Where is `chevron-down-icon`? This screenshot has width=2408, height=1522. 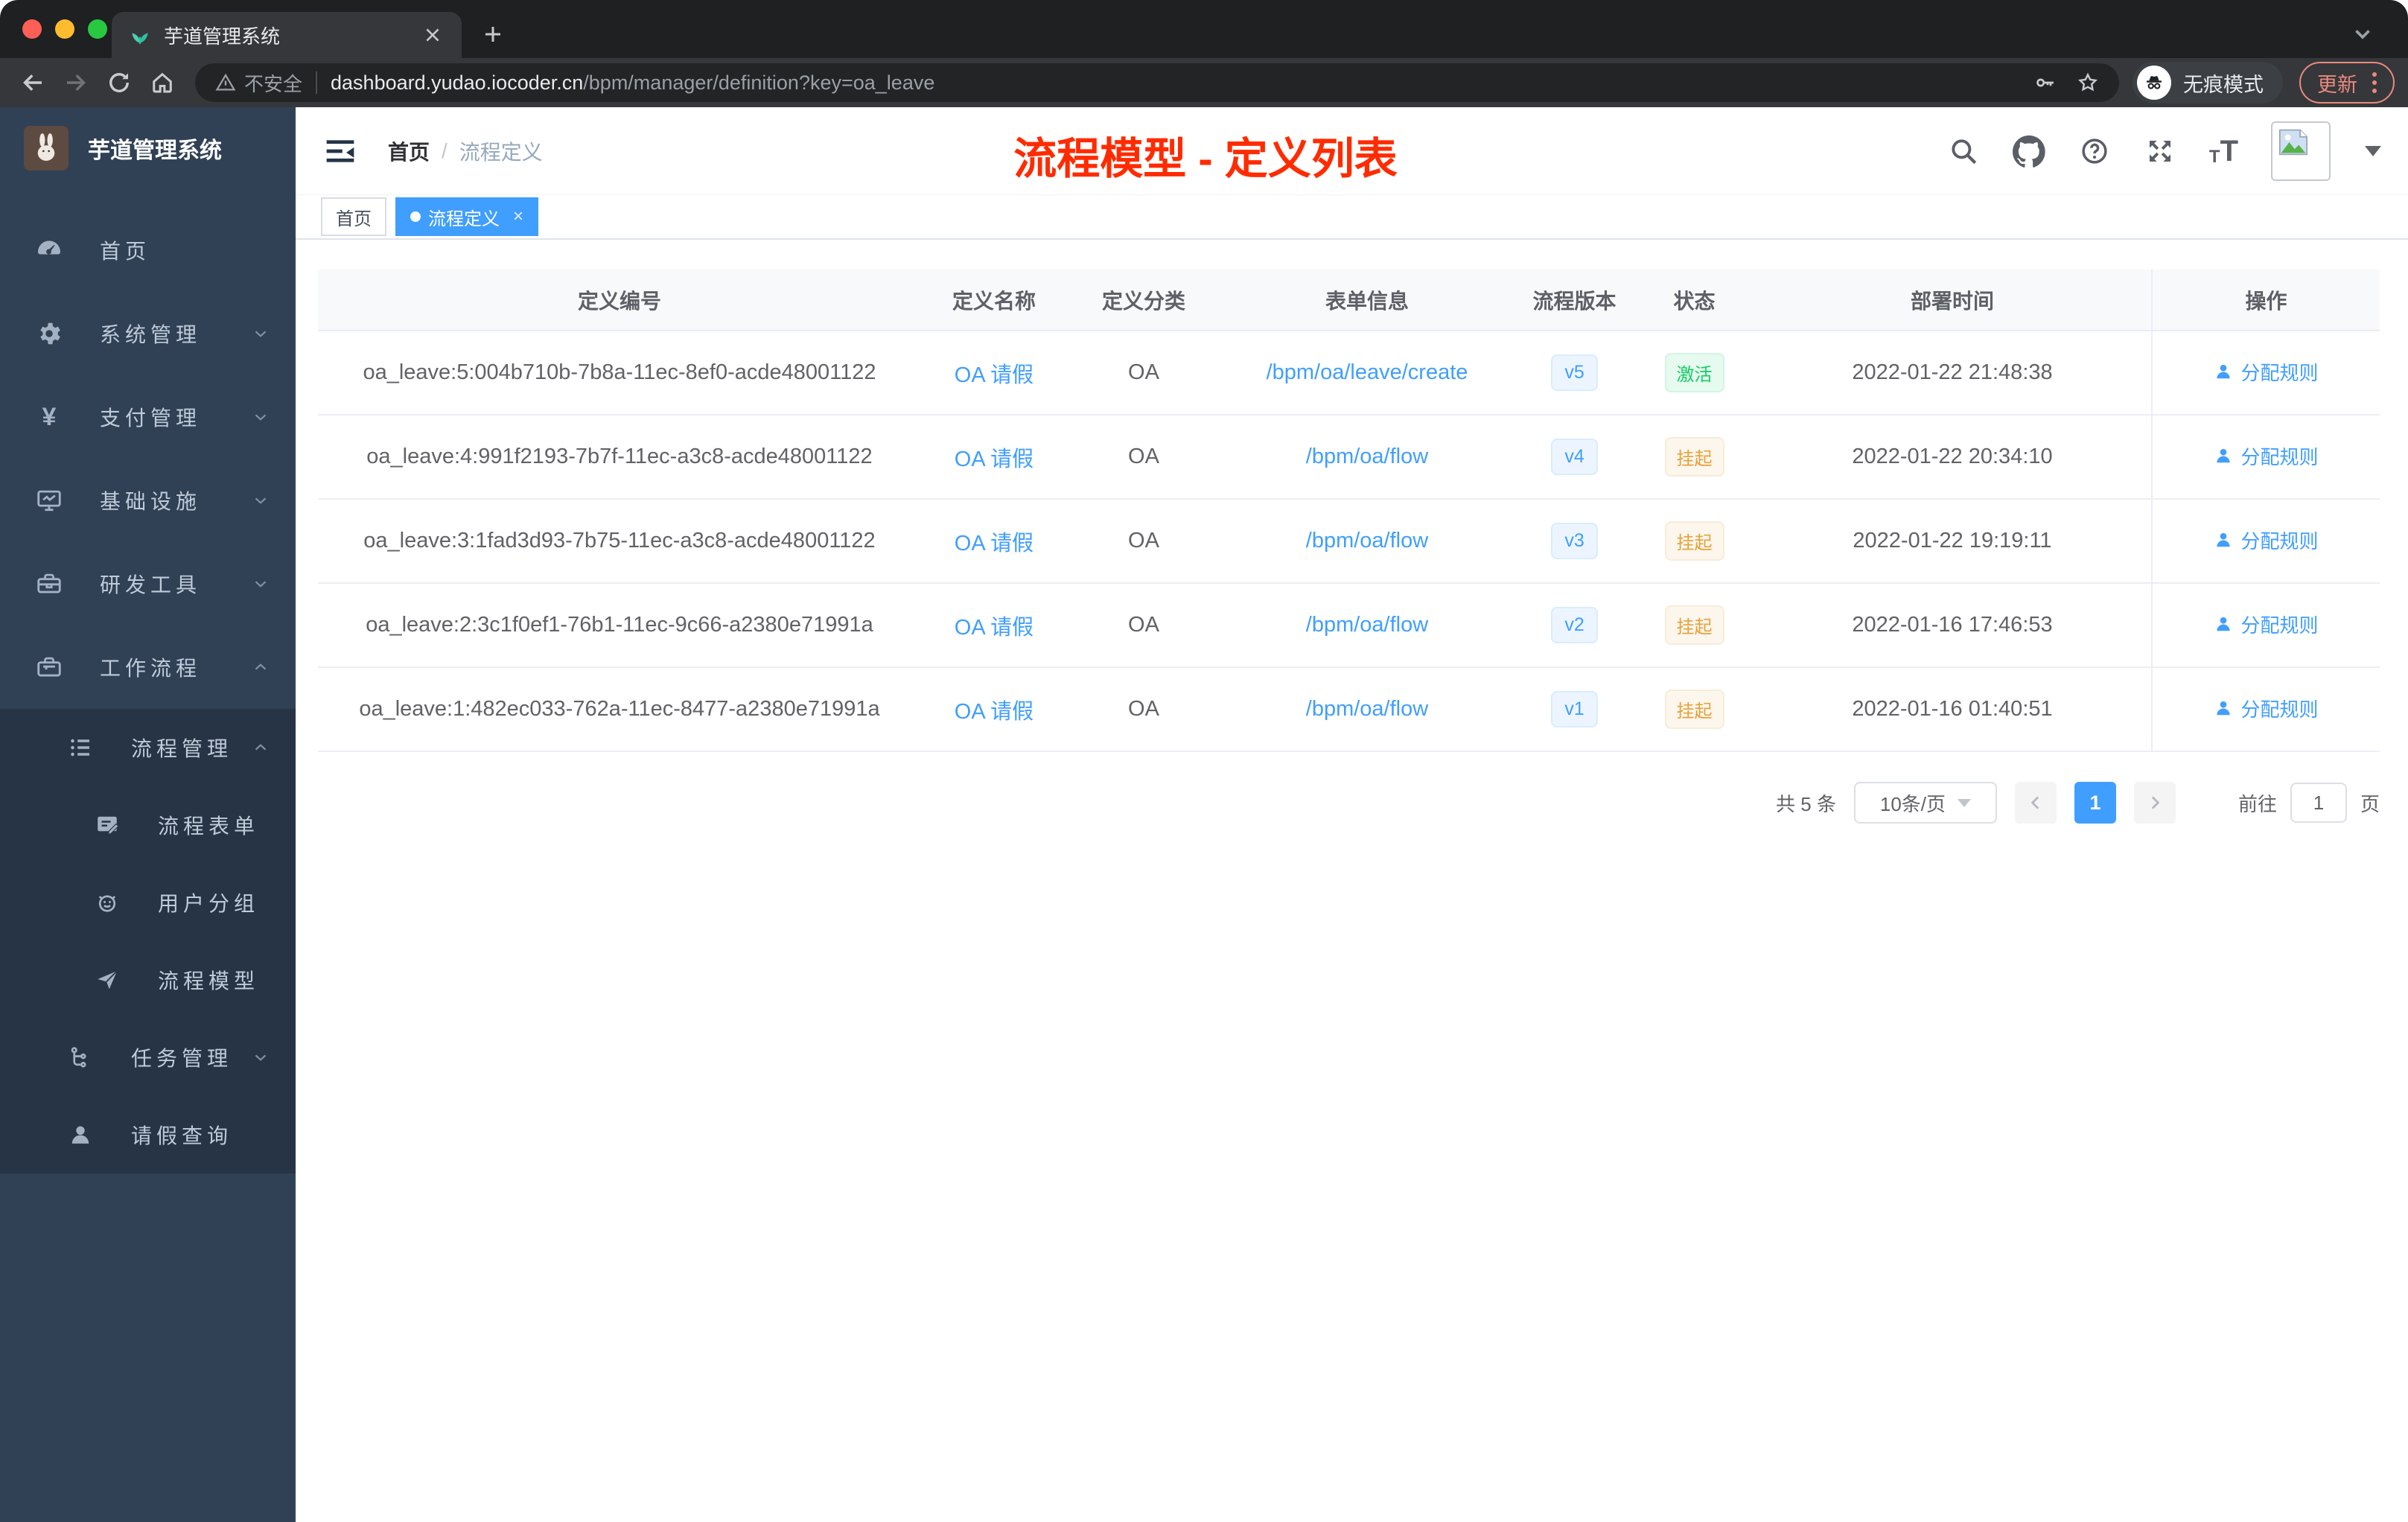 chevron-down-icon is located at coordinates (260, 1057).